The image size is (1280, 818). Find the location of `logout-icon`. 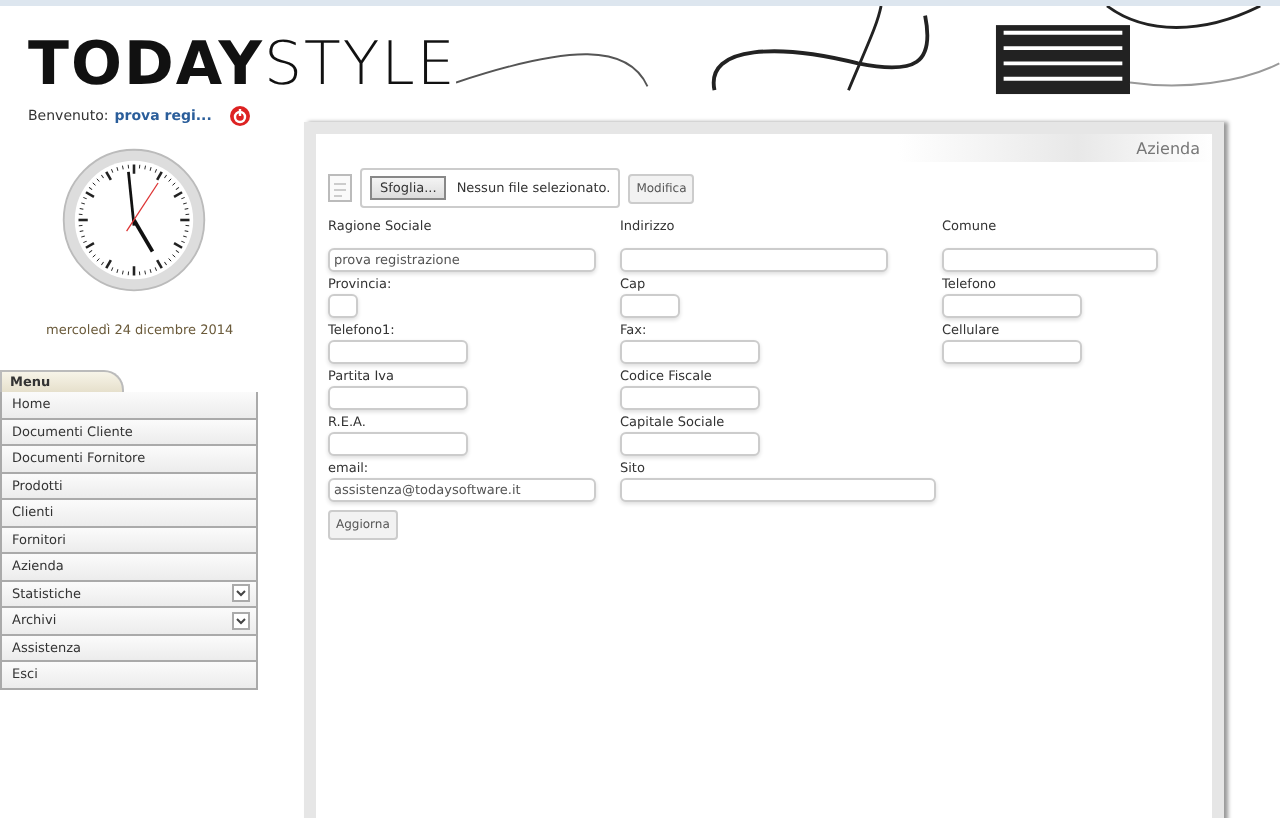

logout-icon is located at coordinates (239, 116).